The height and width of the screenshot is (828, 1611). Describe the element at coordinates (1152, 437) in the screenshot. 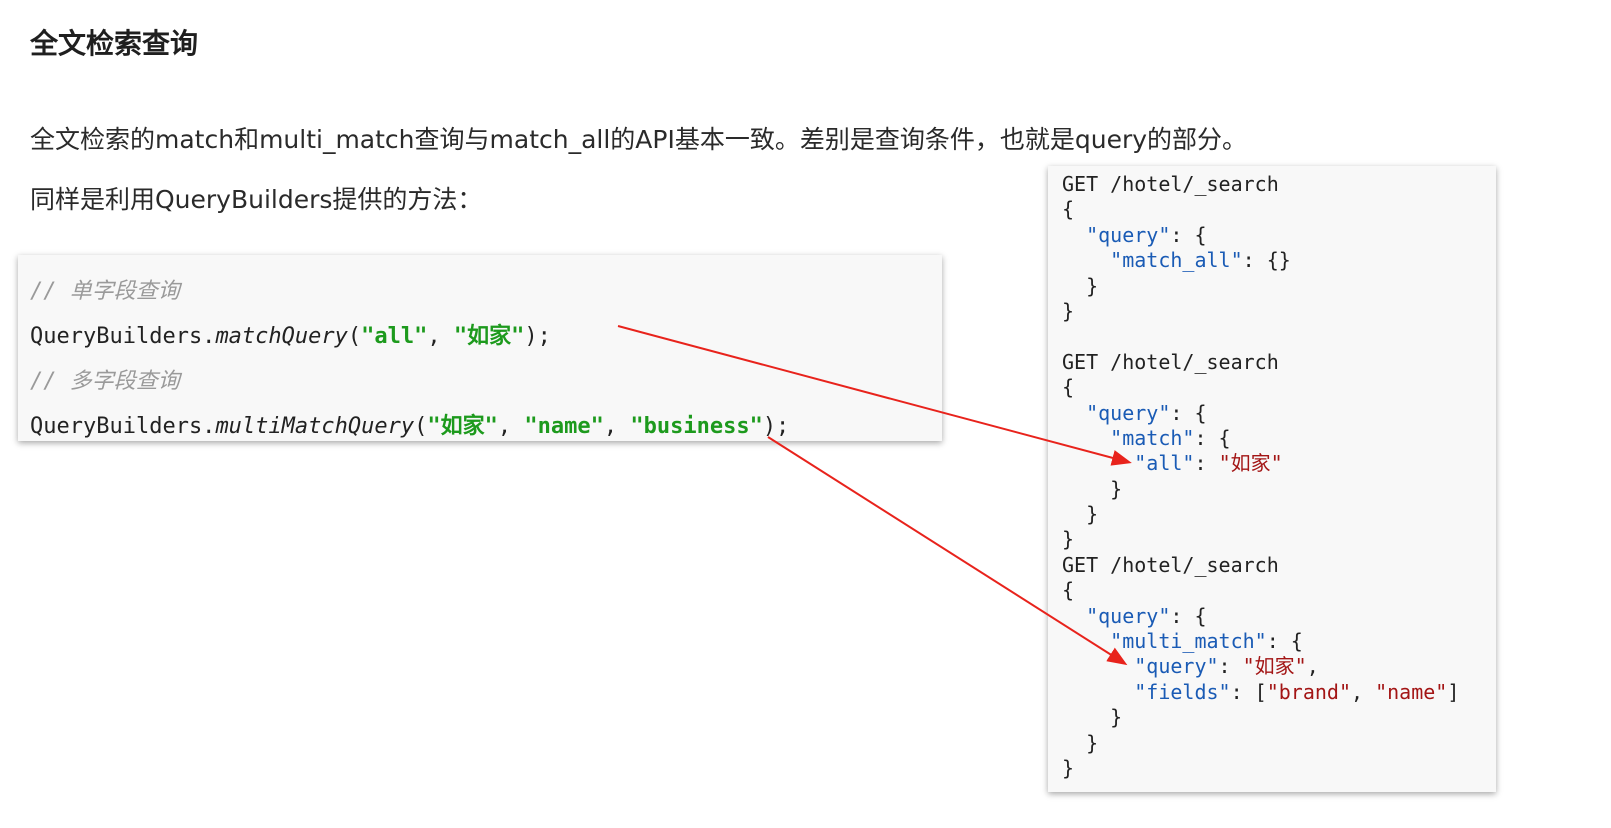

I see `dsl-key: "match"` at that location.